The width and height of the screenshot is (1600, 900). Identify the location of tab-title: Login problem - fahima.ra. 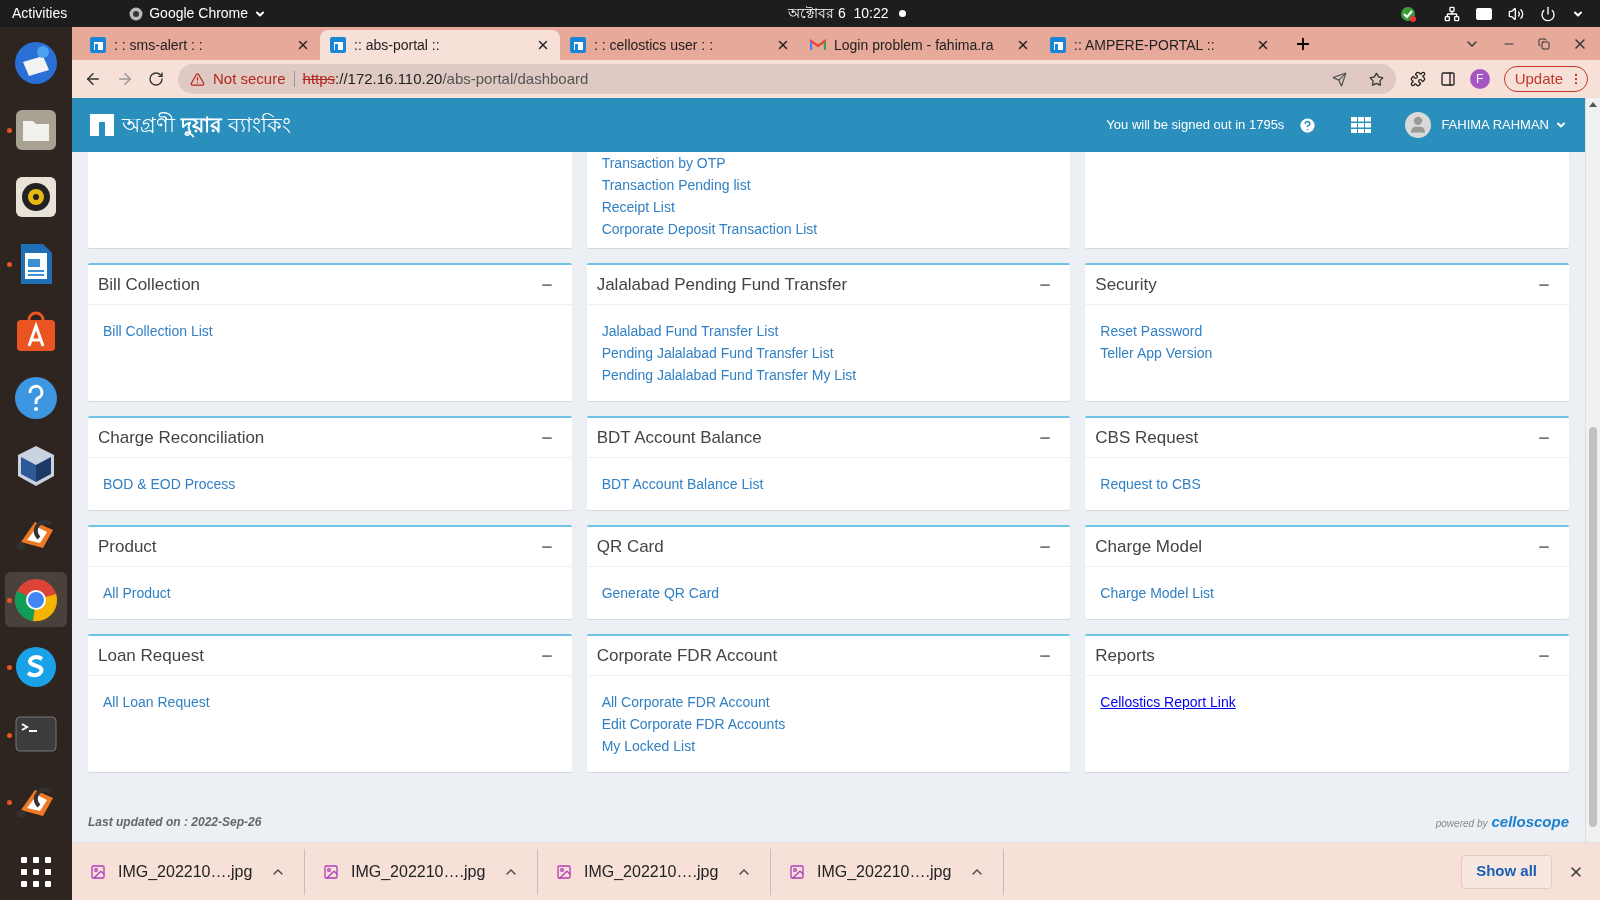
(914, 45).